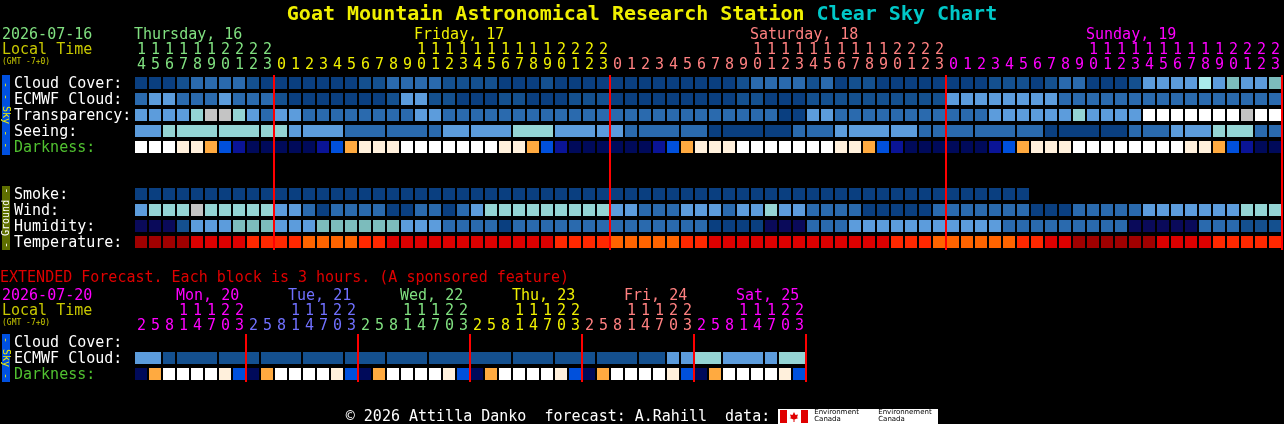 Image resolution: width=1284 pixels, height=424 pixels. Describe the element at coordinates (768, 295) in the screenshot. I see `day-label: Sat, 25` at that location.